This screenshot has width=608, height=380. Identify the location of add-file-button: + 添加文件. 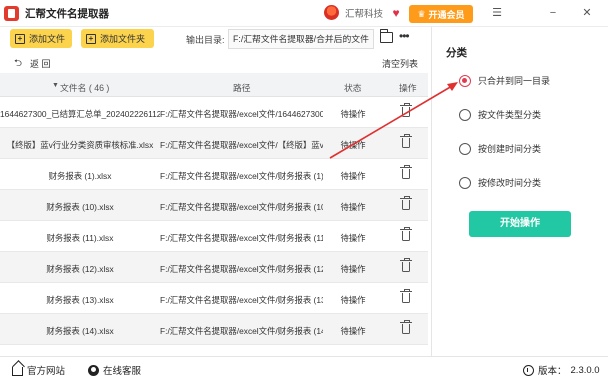
(41, 38).